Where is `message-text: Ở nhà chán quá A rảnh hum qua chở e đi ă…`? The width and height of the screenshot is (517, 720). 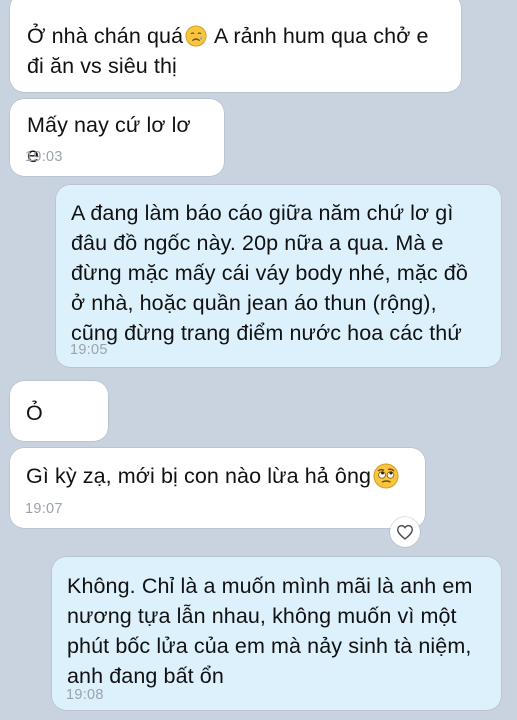
message-text: Ở nhà chán quá A rảnh hum qua chở e đi ă… is located at coordinates (228, 51).